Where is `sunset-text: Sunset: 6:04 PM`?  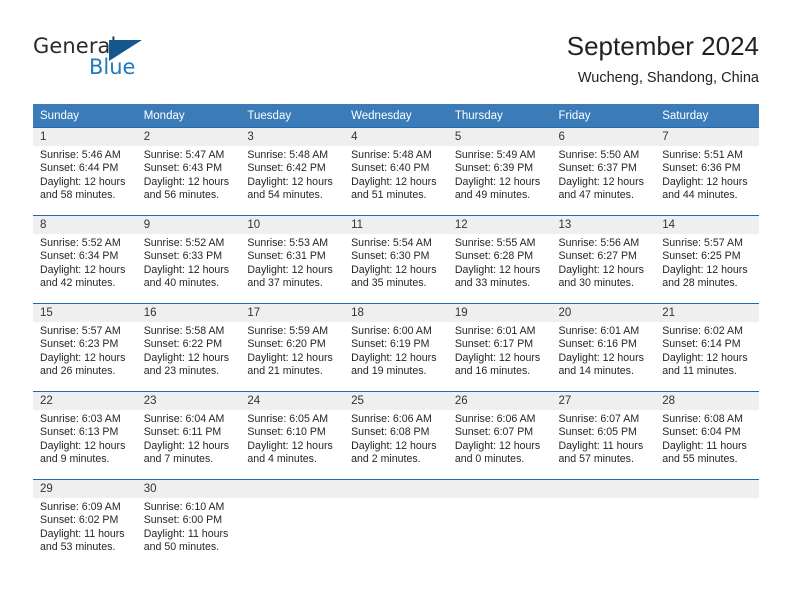
sunset-text: Sunset: 6:04 PM is located at coordinates (701, 432).